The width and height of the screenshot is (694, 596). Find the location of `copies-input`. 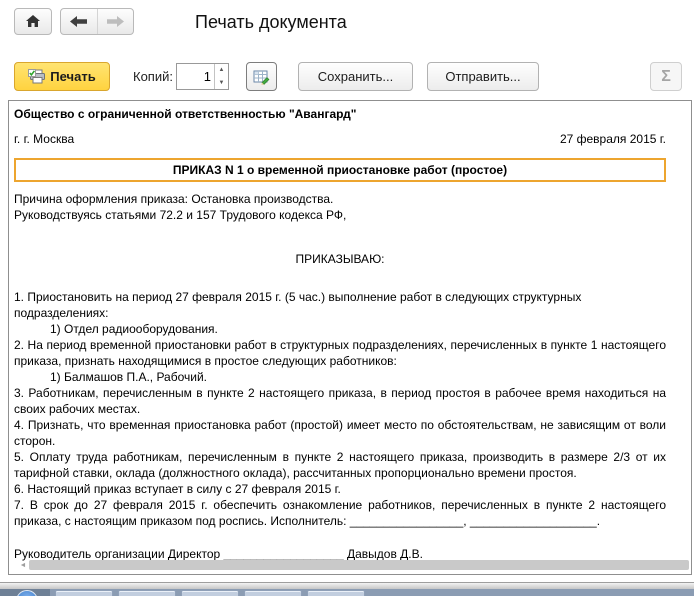

copies-input is located at coordinates (195, 76).